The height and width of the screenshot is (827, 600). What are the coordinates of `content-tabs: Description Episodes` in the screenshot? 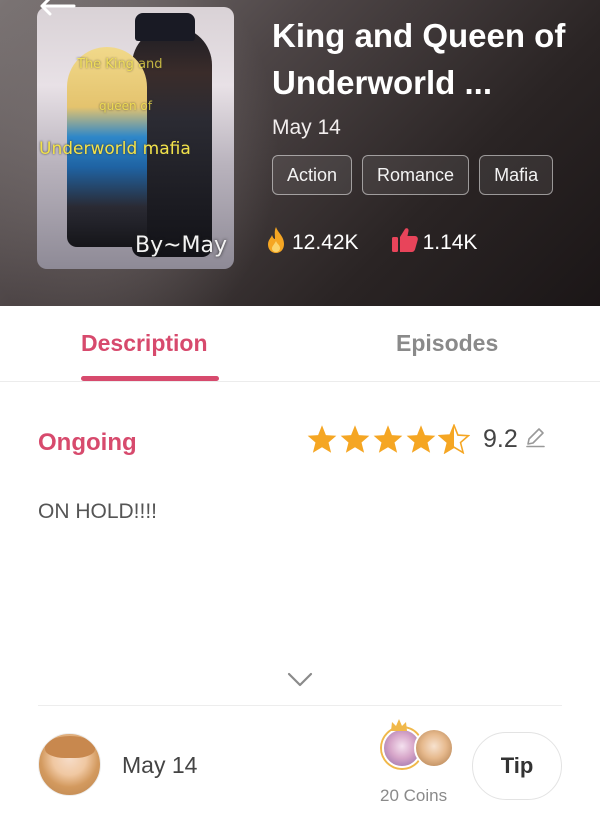 It's located at (300, 344).